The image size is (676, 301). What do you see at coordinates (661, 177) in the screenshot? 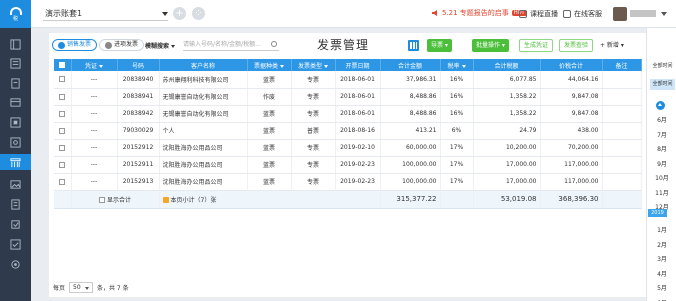
I see `month-item: 10月` at bounding box center [661, 177].